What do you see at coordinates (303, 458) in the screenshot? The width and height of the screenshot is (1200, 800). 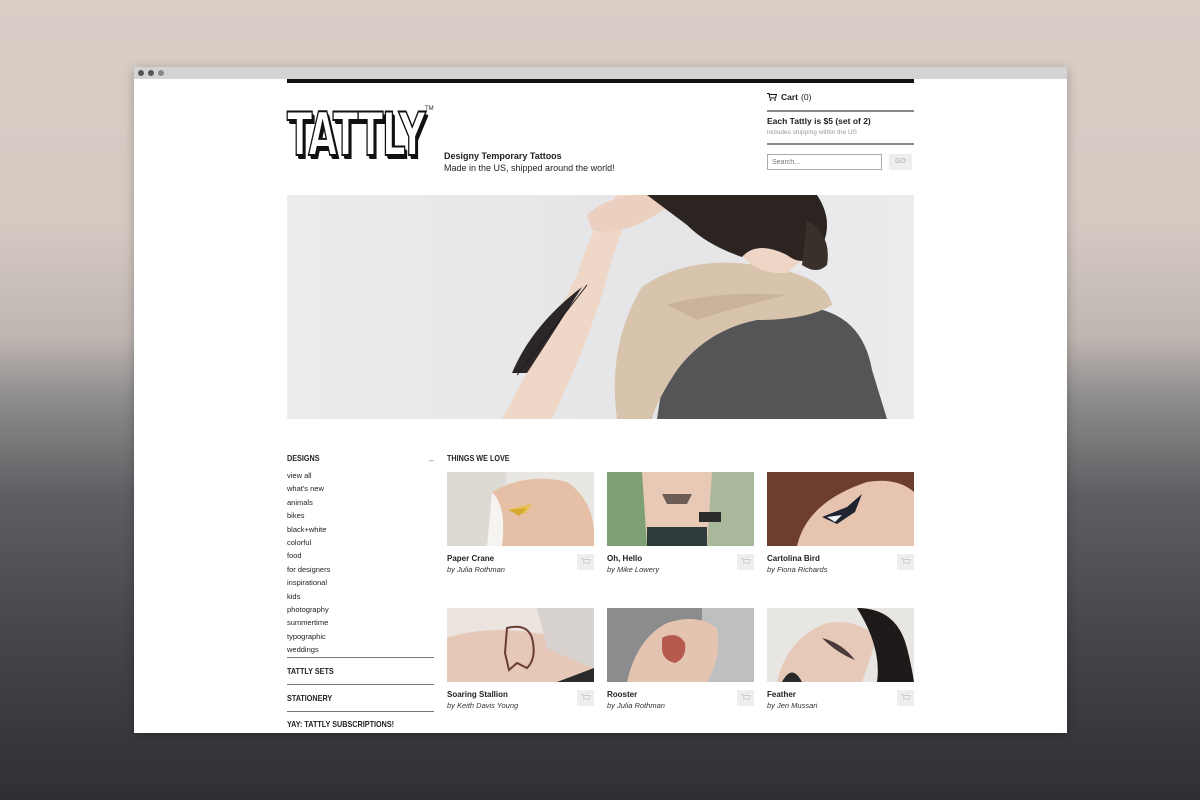 I see `designs-title: DESIGNS` at bounding box center [303, 458].